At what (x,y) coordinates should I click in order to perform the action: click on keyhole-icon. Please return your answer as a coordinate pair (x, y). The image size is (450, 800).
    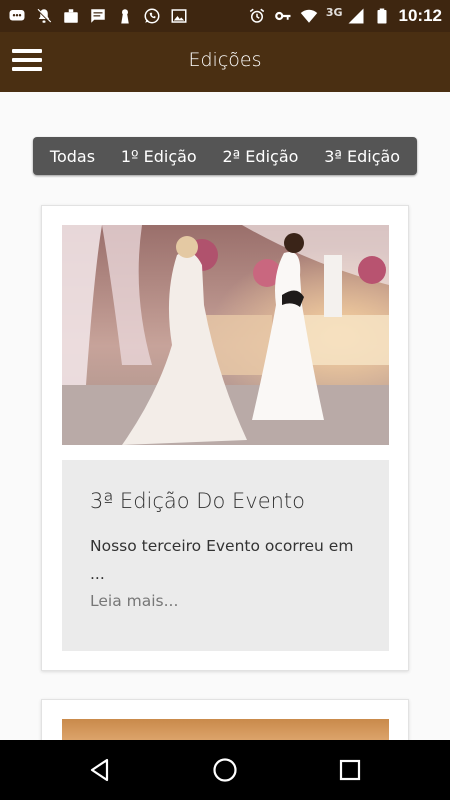
    Looking at the image, I should click on (125, 16).